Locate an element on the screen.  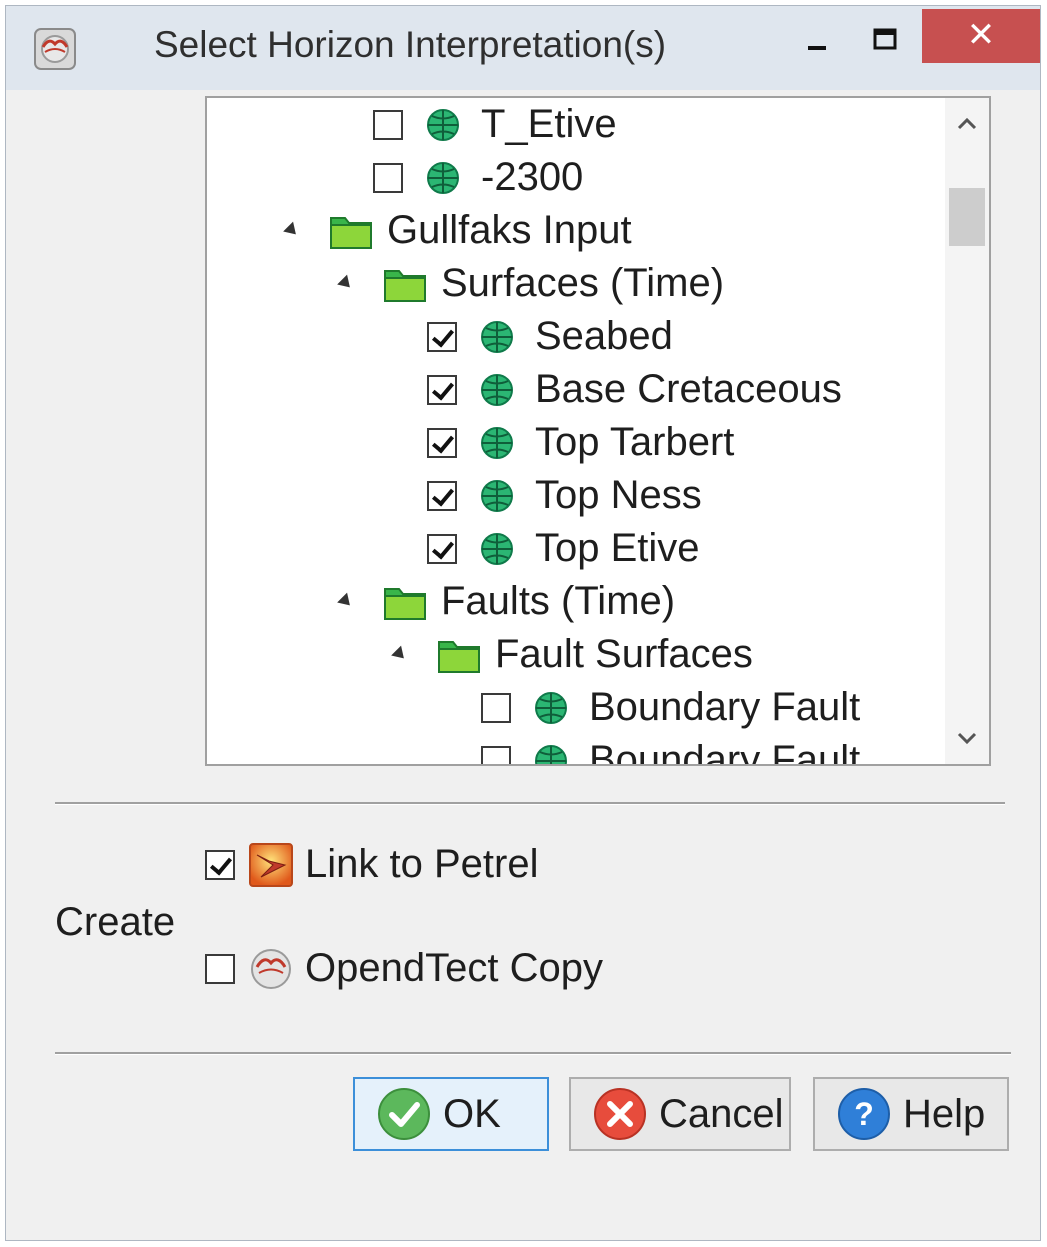
tree-item-label: Base Cretaceous is located at coordinates (688, 389).